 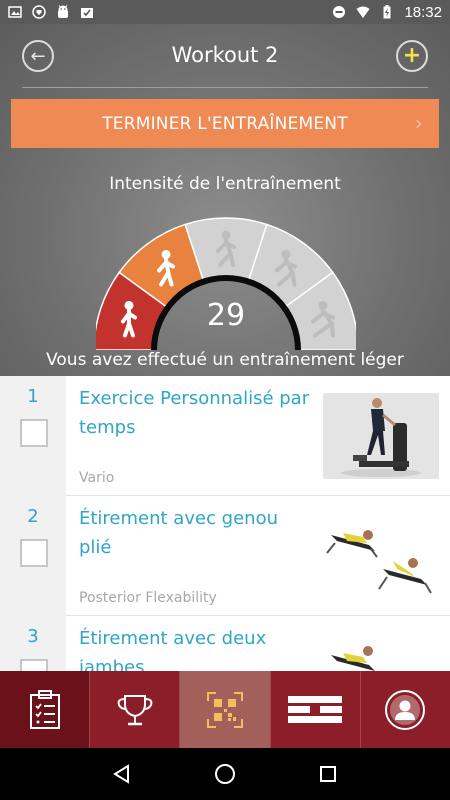 I want to click on row-left-panel: 1, so click(x=33, y=436).